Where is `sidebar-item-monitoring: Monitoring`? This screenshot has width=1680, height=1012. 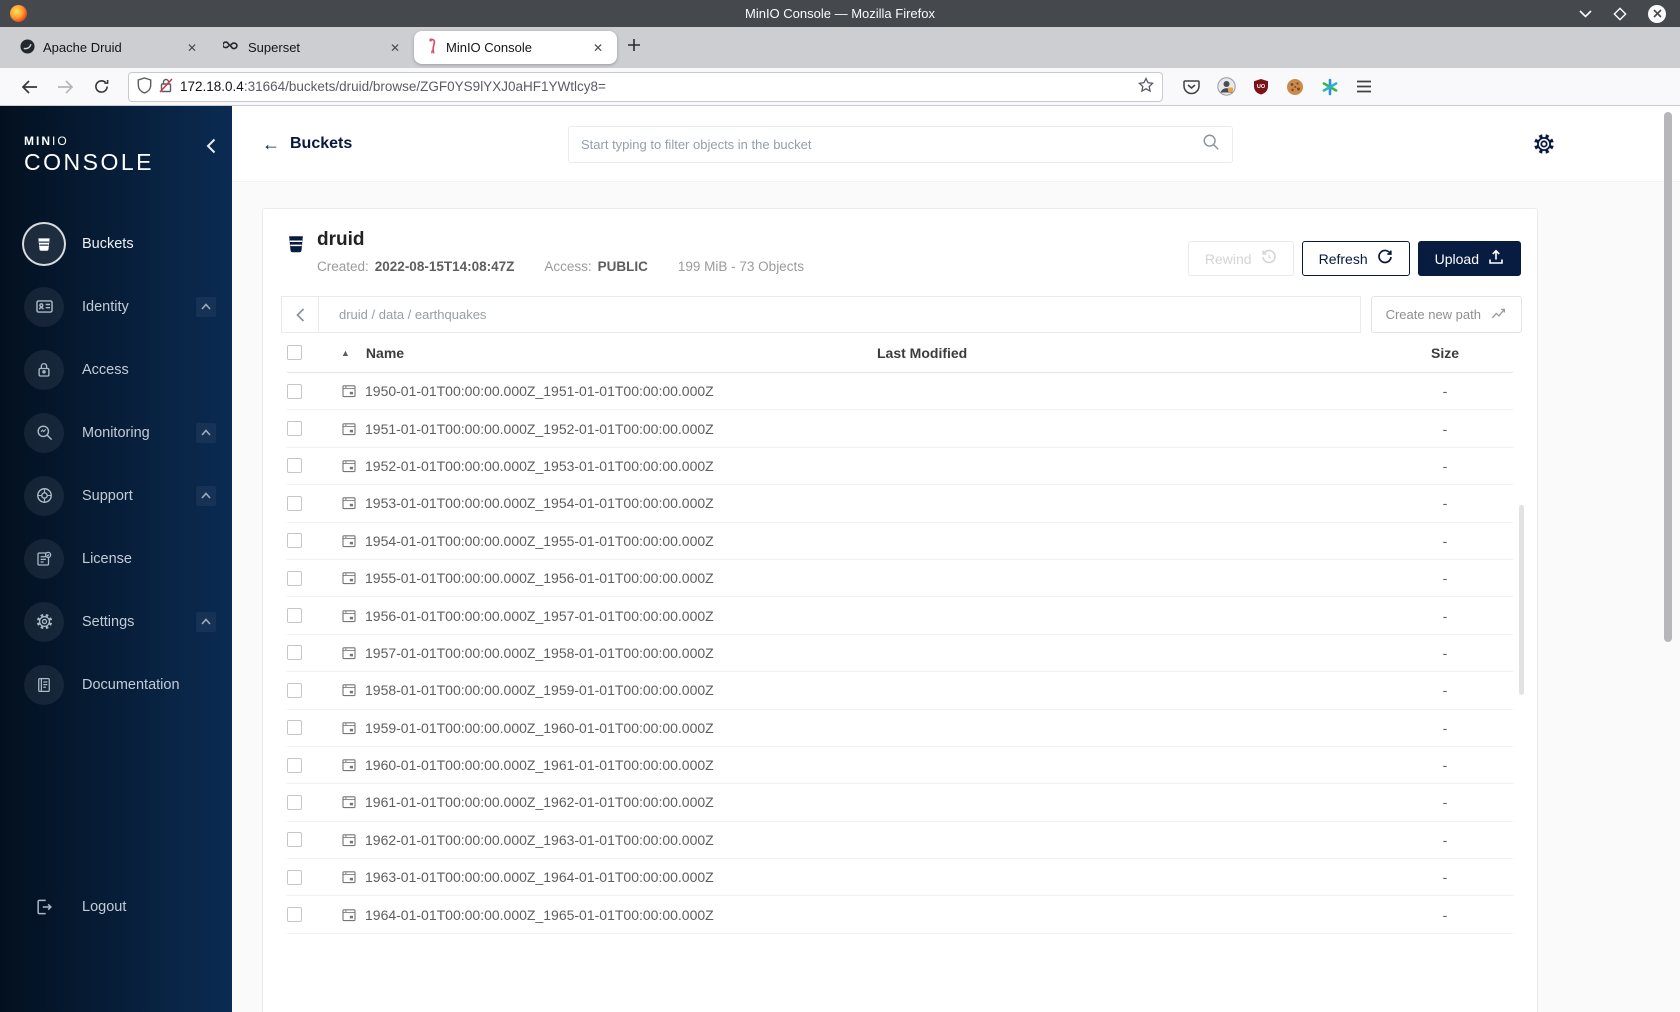 sidebar-item-monitoring: Monitoring is located at coordinates (116, 432).